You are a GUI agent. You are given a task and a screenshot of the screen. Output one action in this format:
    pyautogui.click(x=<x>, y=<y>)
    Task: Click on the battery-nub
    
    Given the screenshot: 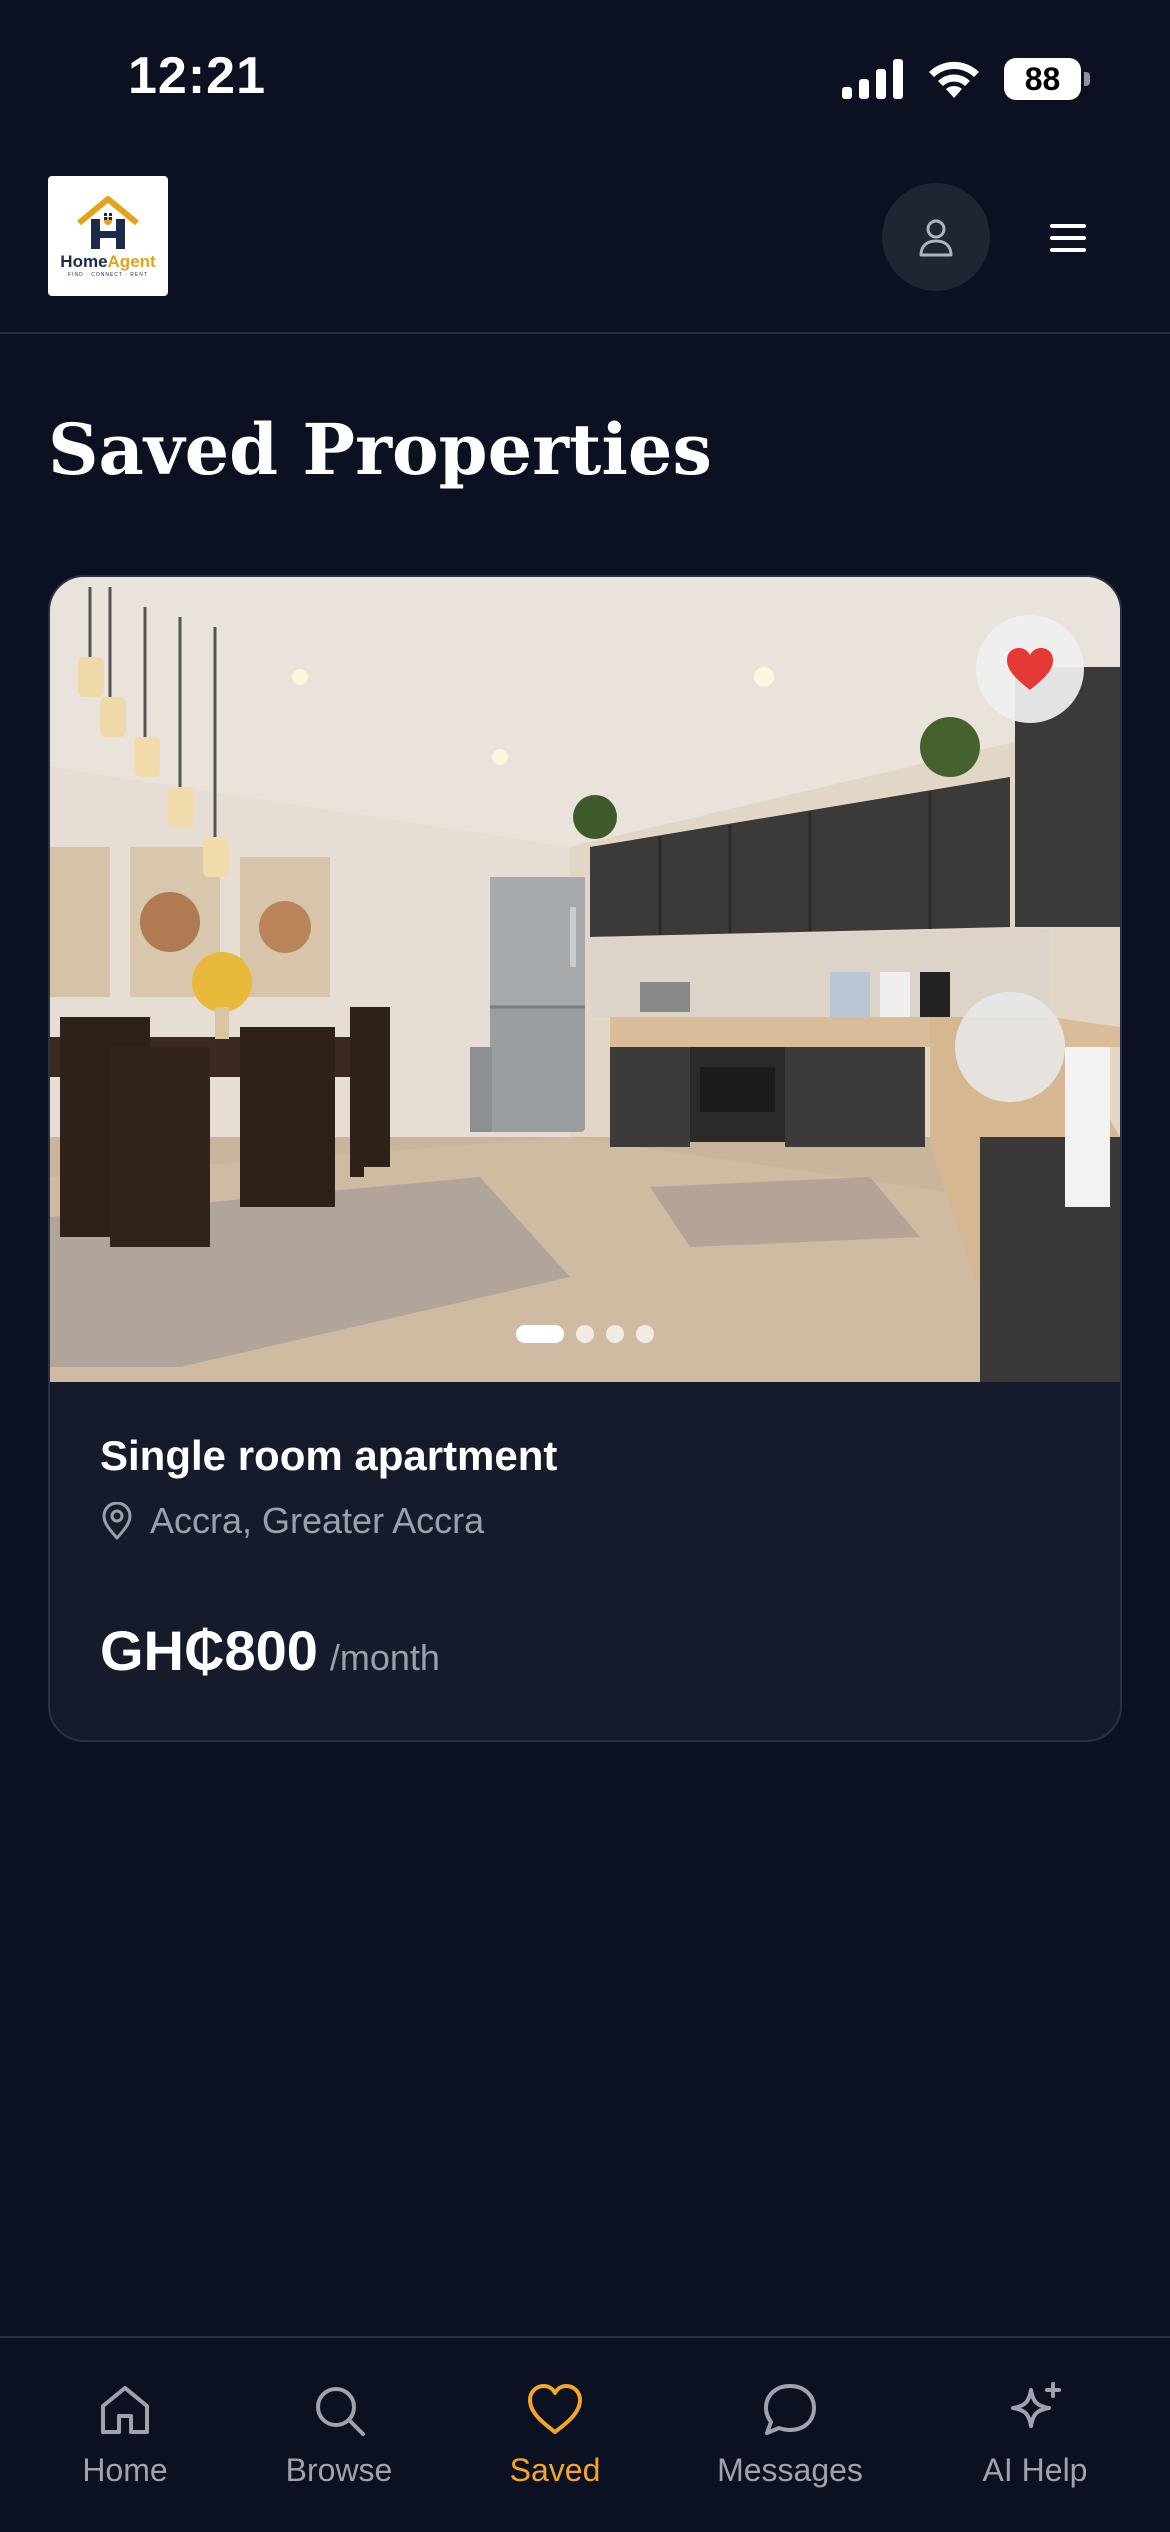 What is the action you would take?
    pyautogui.click(x=1087, y=79)
    